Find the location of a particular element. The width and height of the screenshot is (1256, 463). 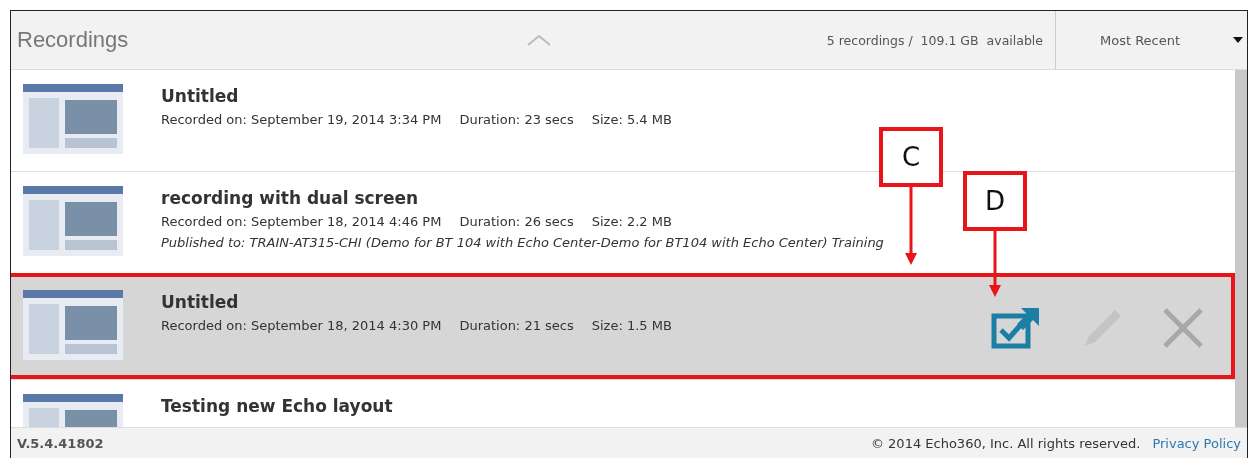

duration-text: Duration: 23 secs is located at coordinates (516, 119).